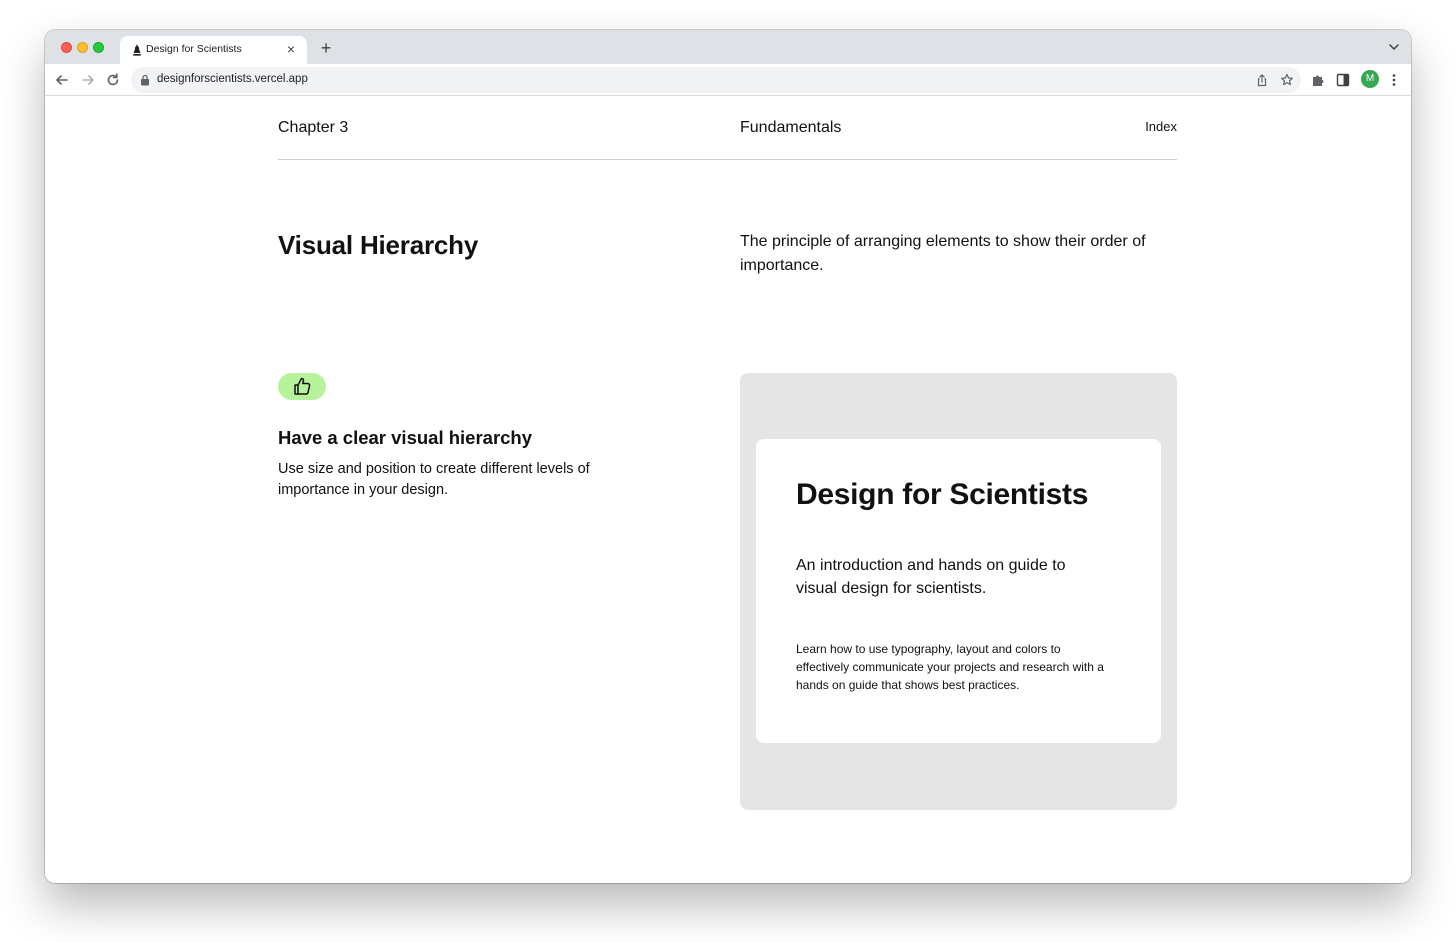 This screenshot has width=1456, height=942. I want to click on chapter-label: Chapter 3, so click(313, 127).